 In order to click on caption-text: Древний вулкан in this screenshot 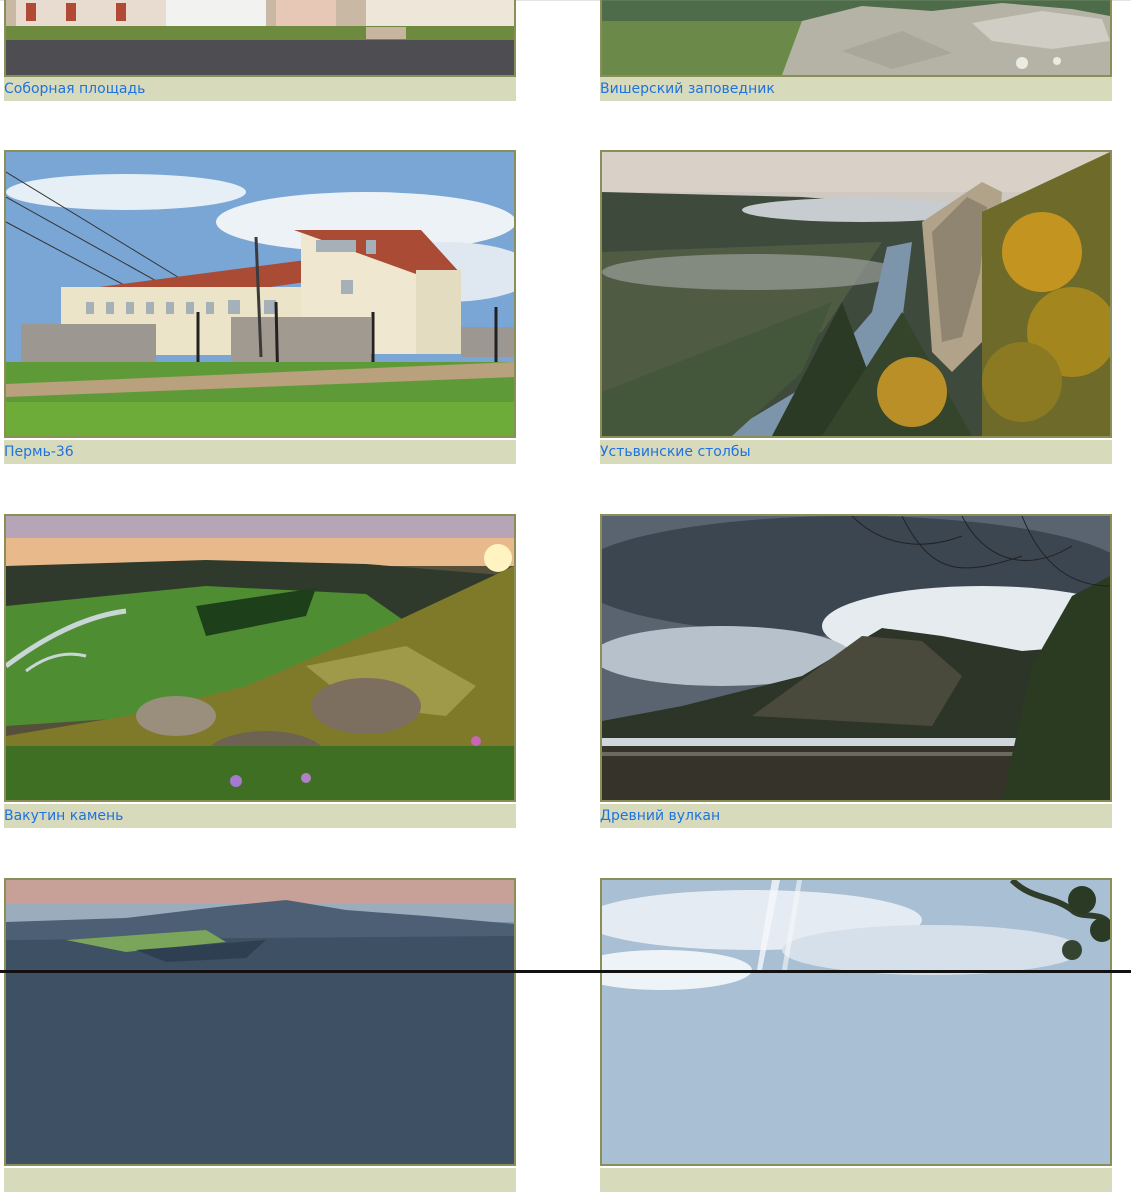, I will do `click(660, 816)`.